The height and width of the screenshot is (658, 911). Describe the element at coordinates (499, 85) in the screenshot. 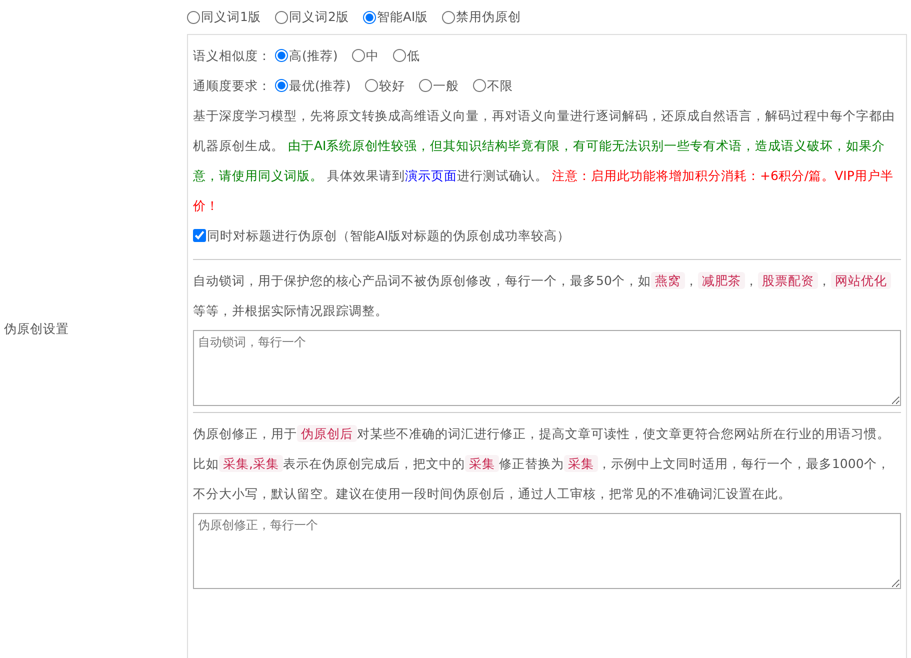

I see `option-label: 不限` at that location.